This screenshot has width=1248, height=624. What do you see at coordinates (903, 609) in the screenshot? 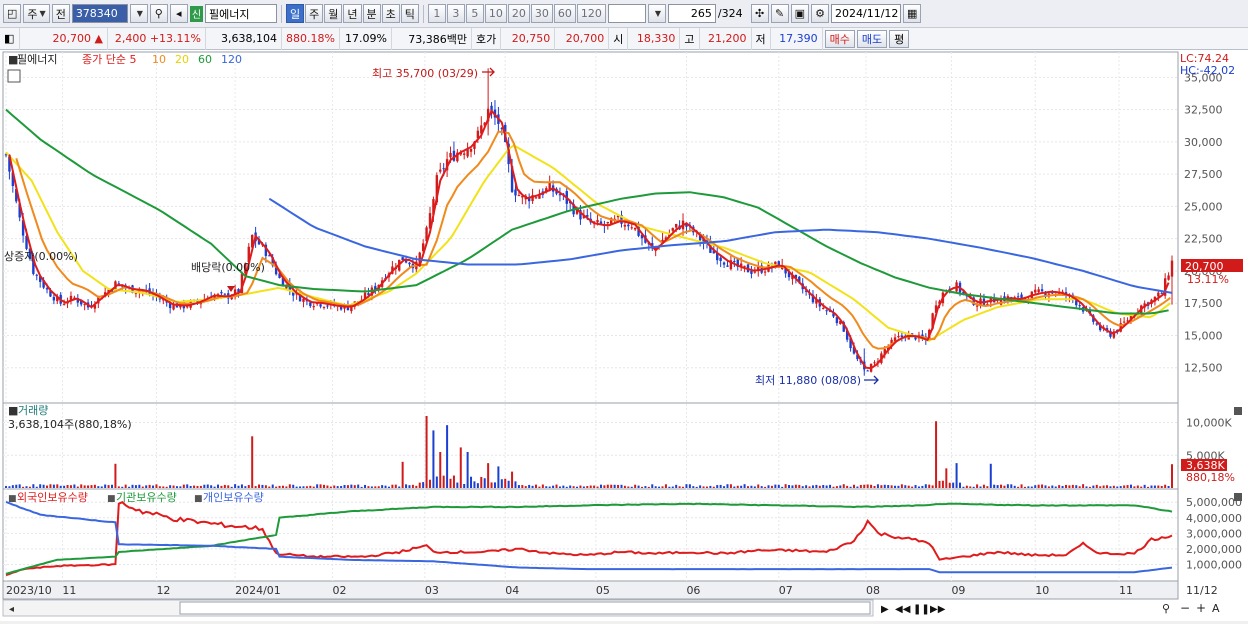
I see `rewind-icon: ◀◀` at bounding box center [903, 609].